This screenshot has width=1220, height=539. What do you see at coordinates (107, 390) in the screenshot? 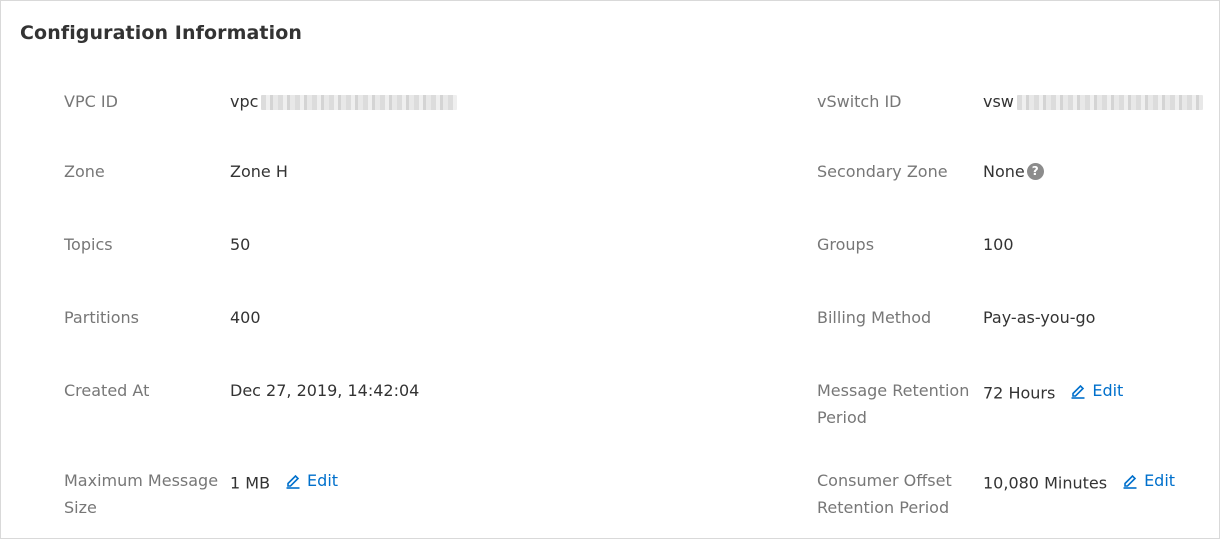
I see `created-at-label: Created At` at bounding box center [107, 390].